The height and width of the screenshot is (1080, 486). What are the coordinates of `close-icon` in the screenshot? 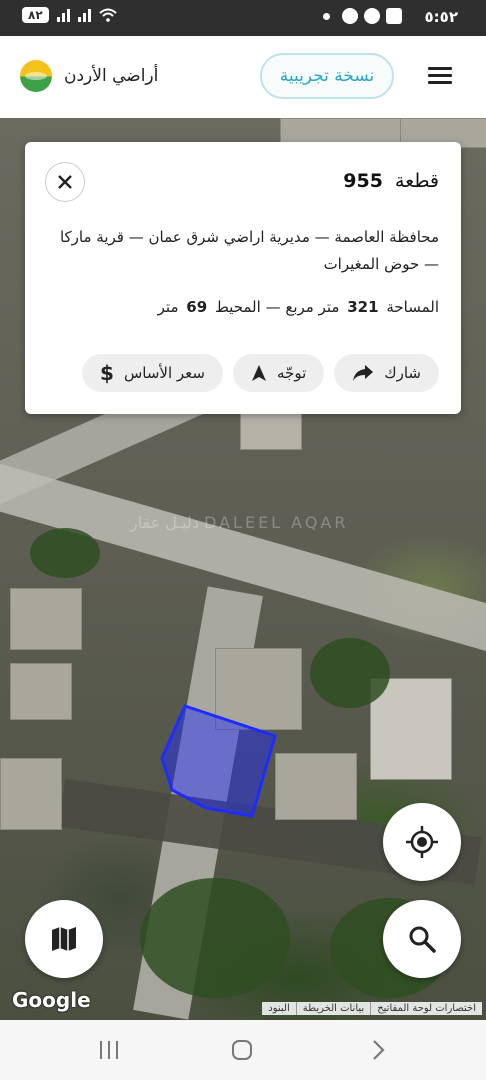 It's located at (65, 182).